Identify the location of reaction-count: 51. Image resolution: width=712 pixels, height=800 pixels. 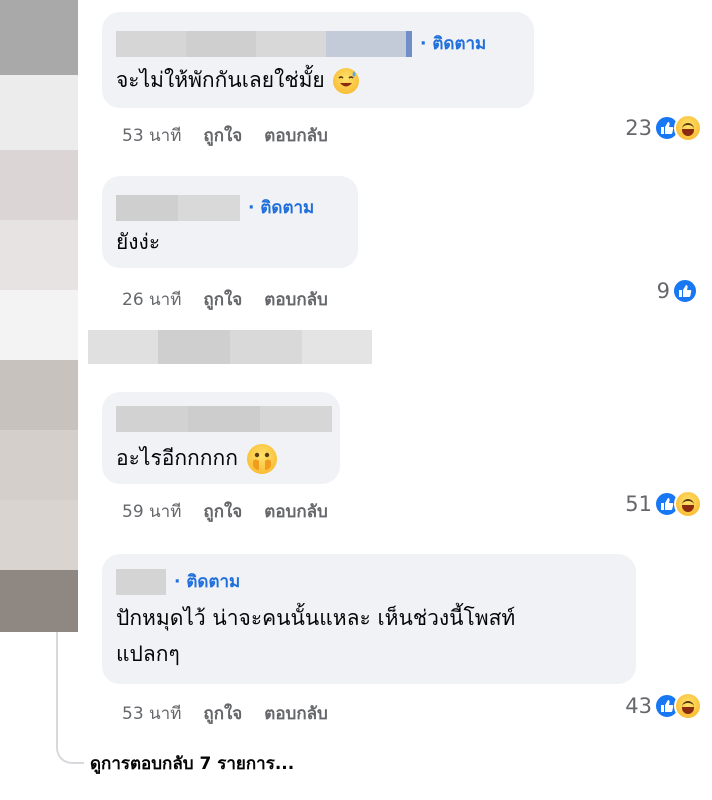
(638, 504).